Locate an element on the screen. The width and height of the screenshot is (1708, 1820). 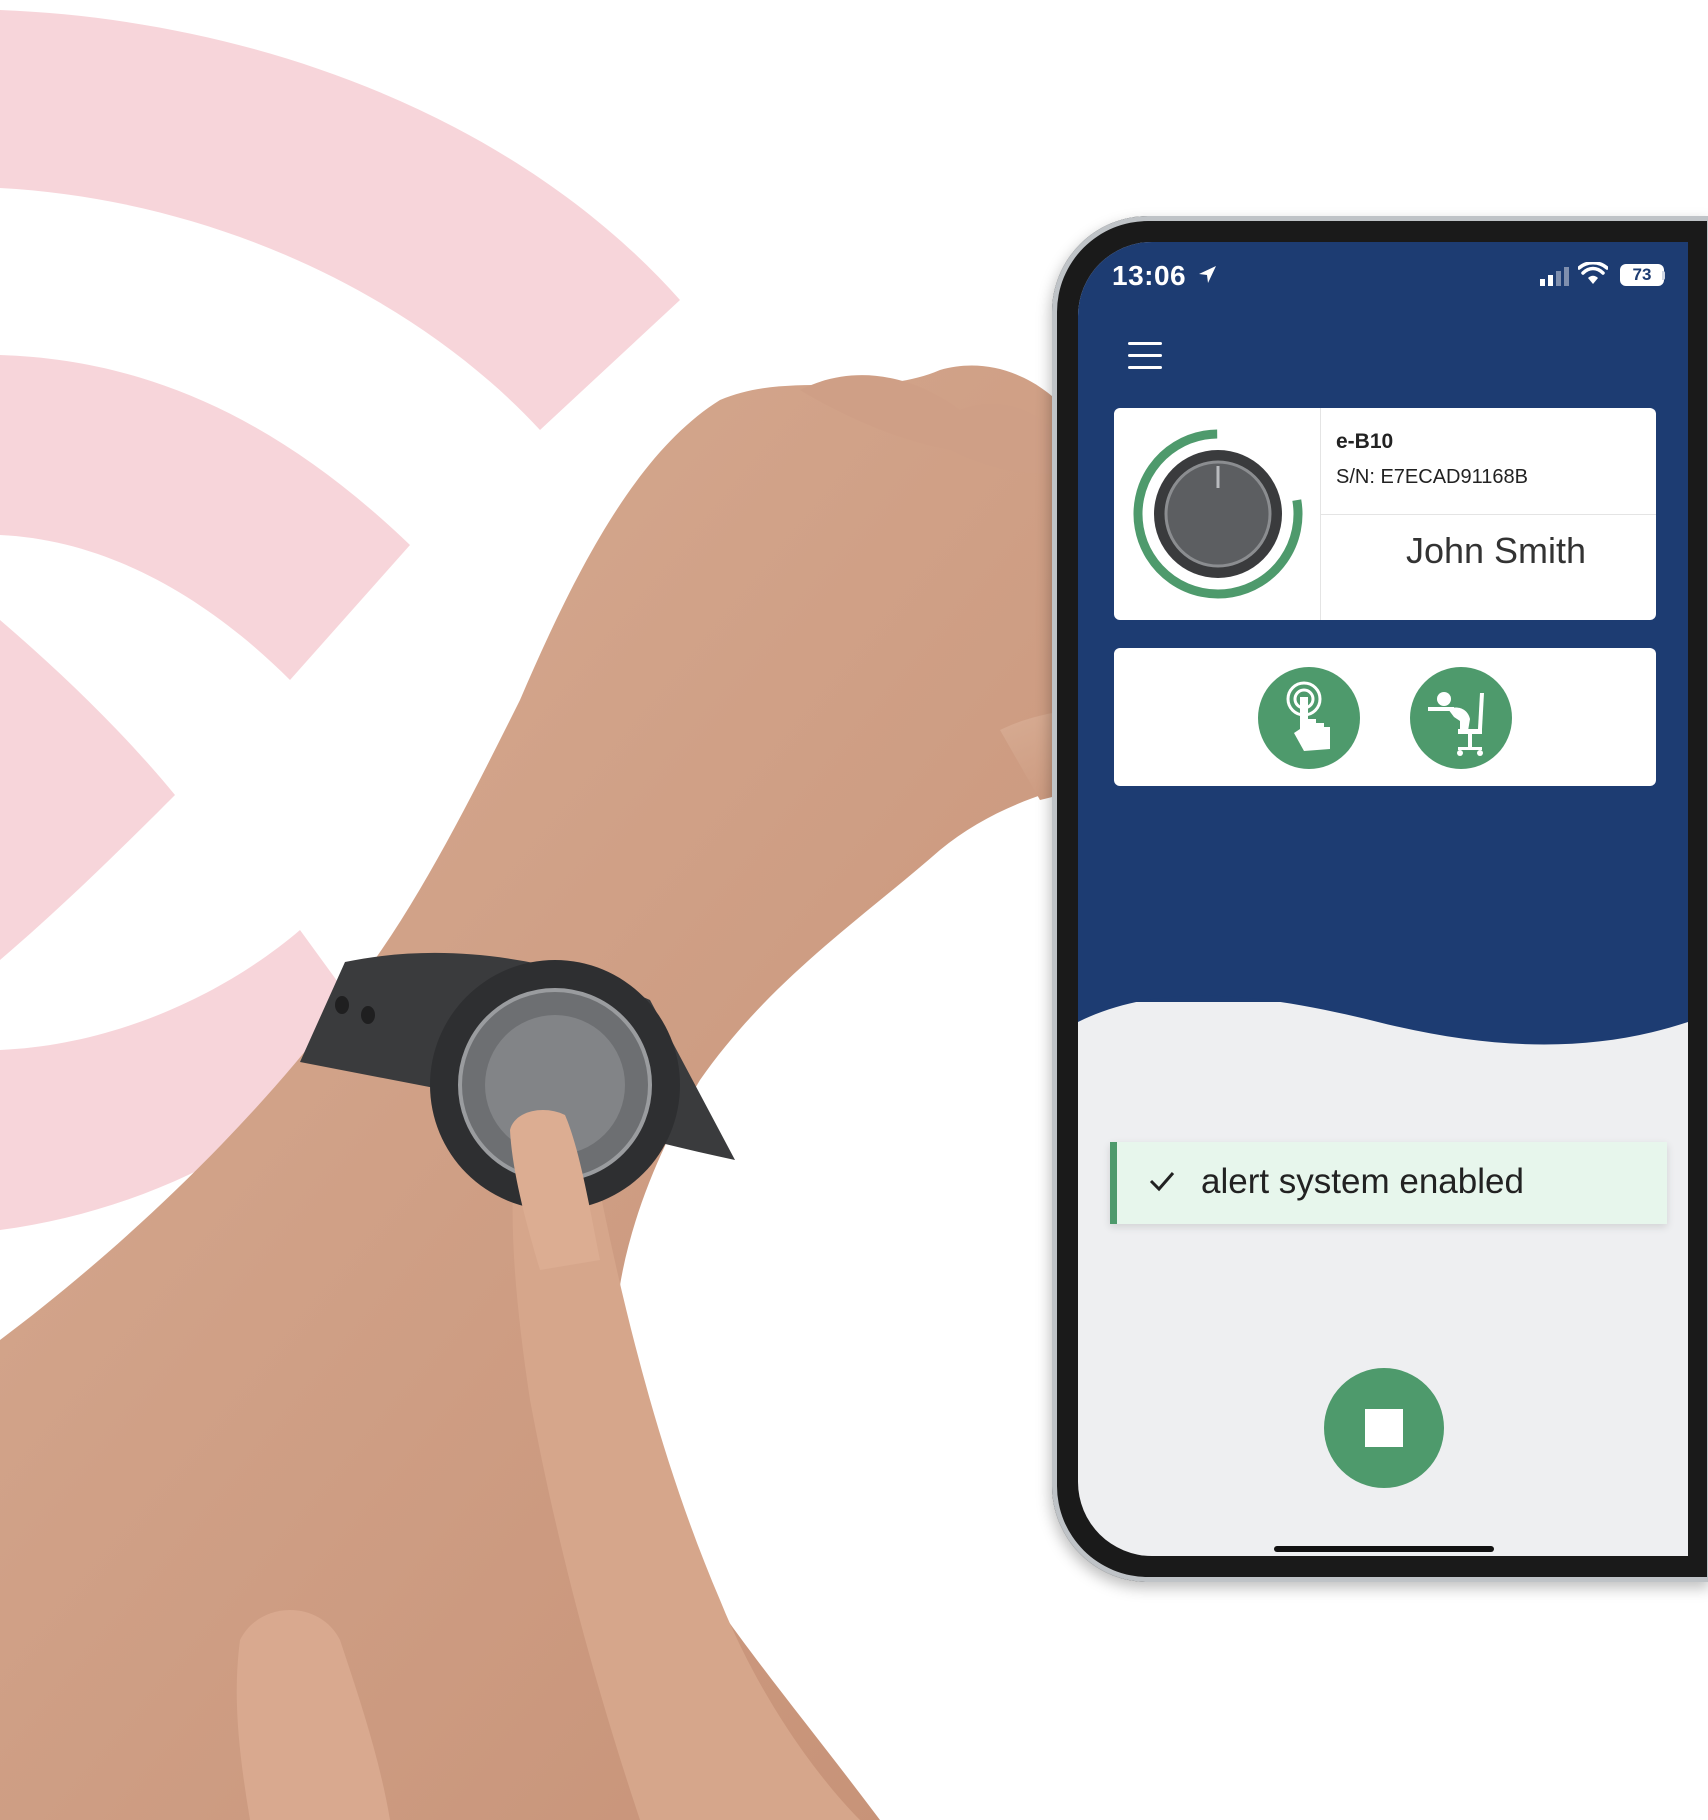
user-name: John Smith is located at coordinates (1496, 550).